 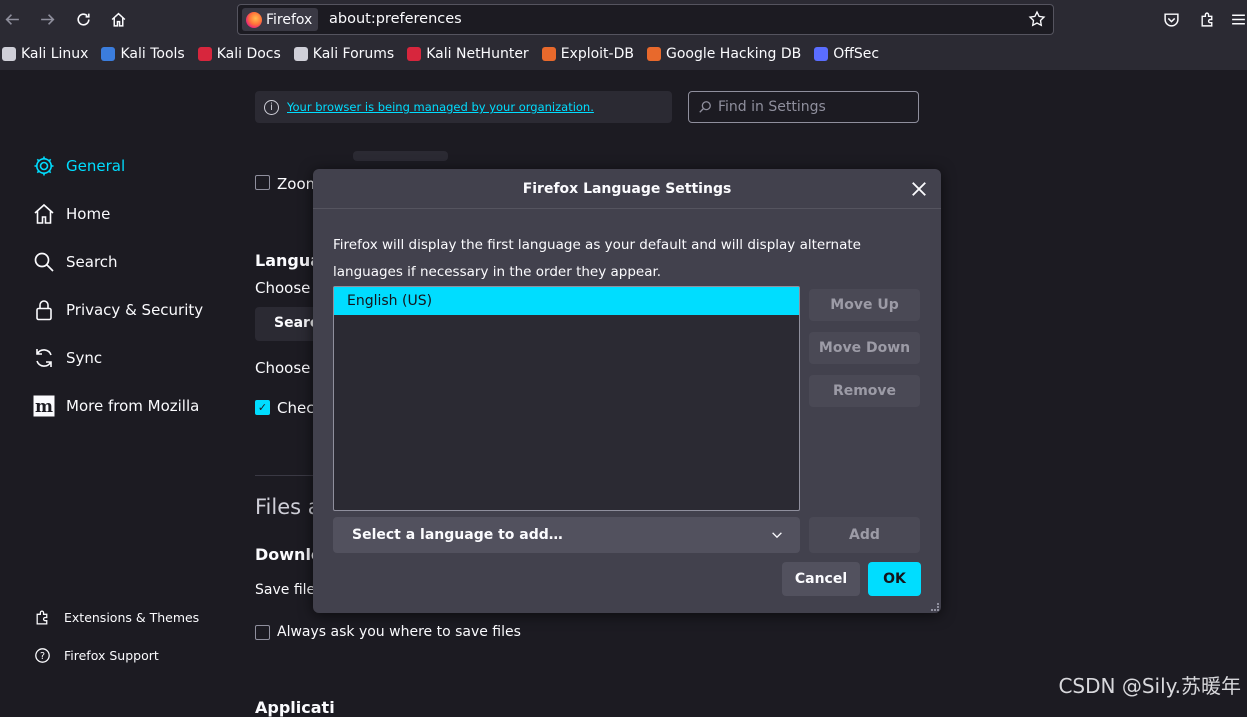 What do you see at coordinates (864, 391) in the screenshot?
I see `remove-button: Remove` at bounding box center [864, 391].